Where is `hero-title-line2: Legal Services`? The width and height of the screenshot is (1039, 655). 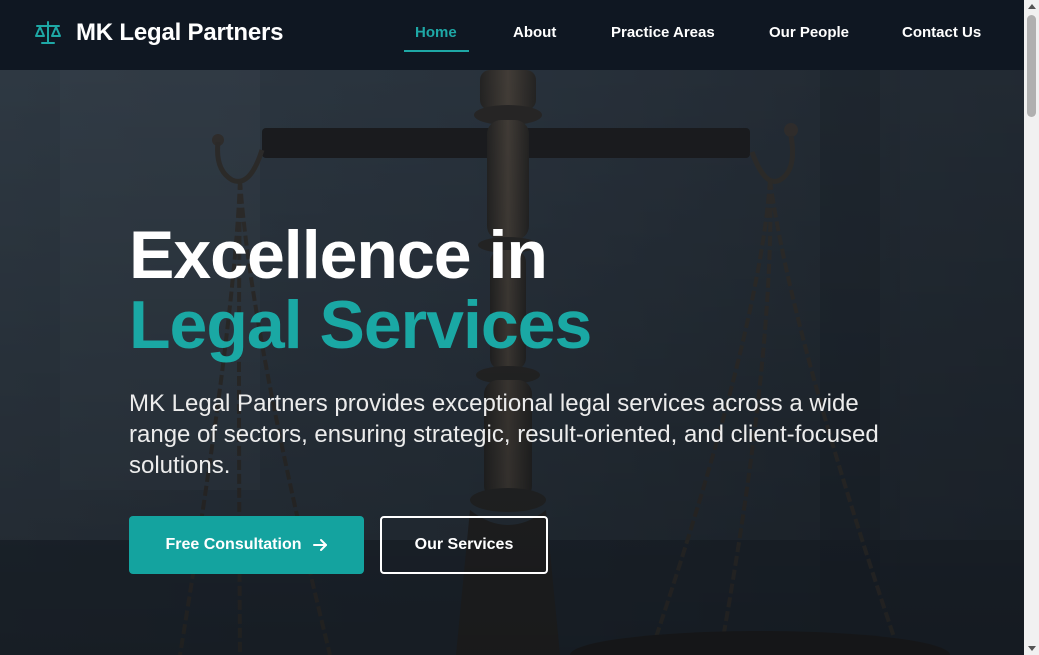 hero-title-line2: Legal Services is located at coordinates (360, 325).